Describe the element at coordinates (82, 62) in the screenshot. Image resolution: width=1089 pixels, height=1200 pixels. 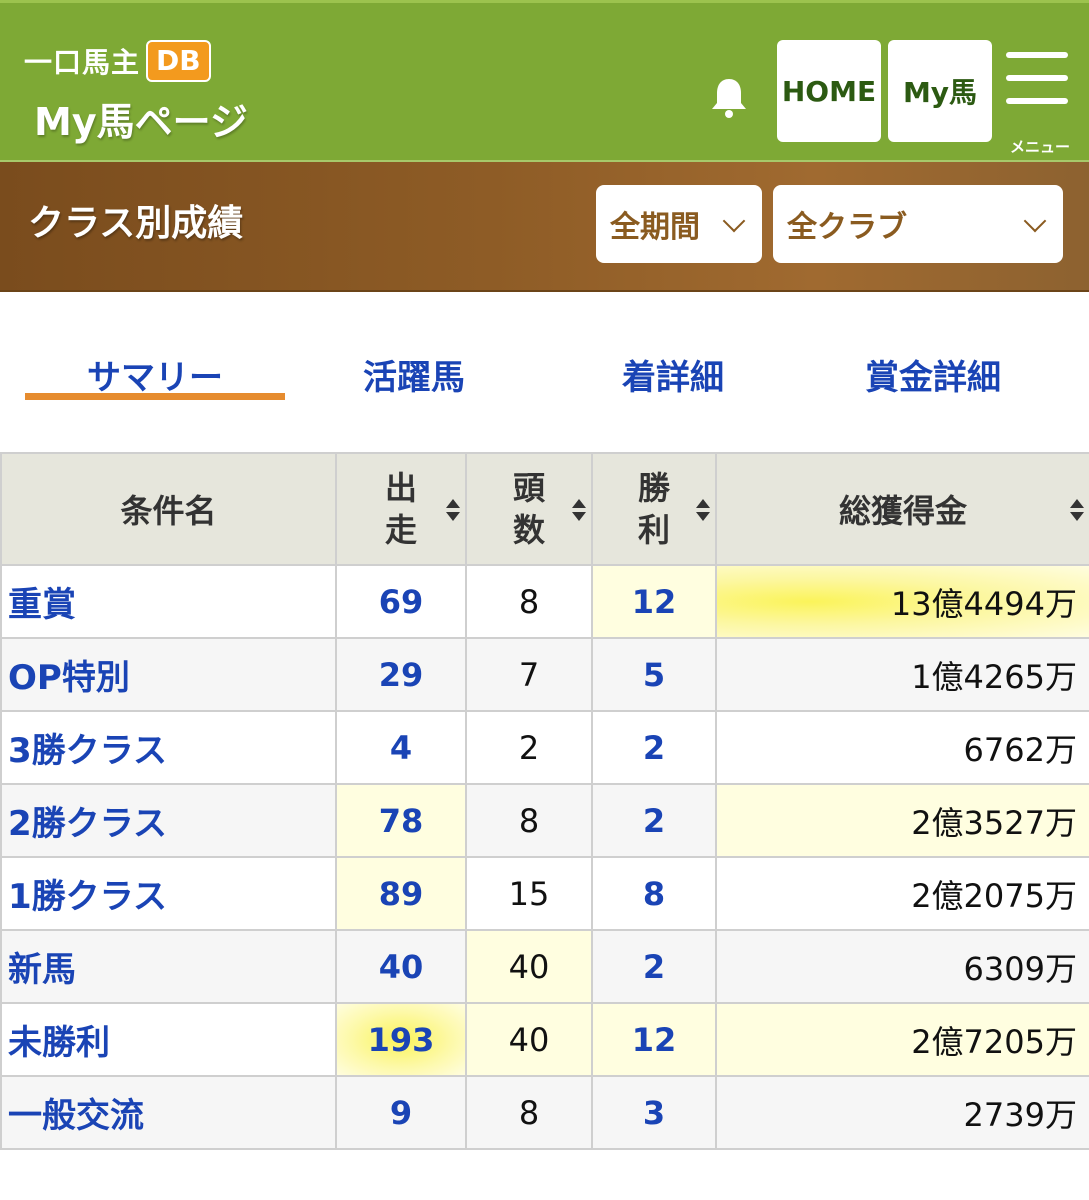
I see `logo-text: 一口馬主` at that location.